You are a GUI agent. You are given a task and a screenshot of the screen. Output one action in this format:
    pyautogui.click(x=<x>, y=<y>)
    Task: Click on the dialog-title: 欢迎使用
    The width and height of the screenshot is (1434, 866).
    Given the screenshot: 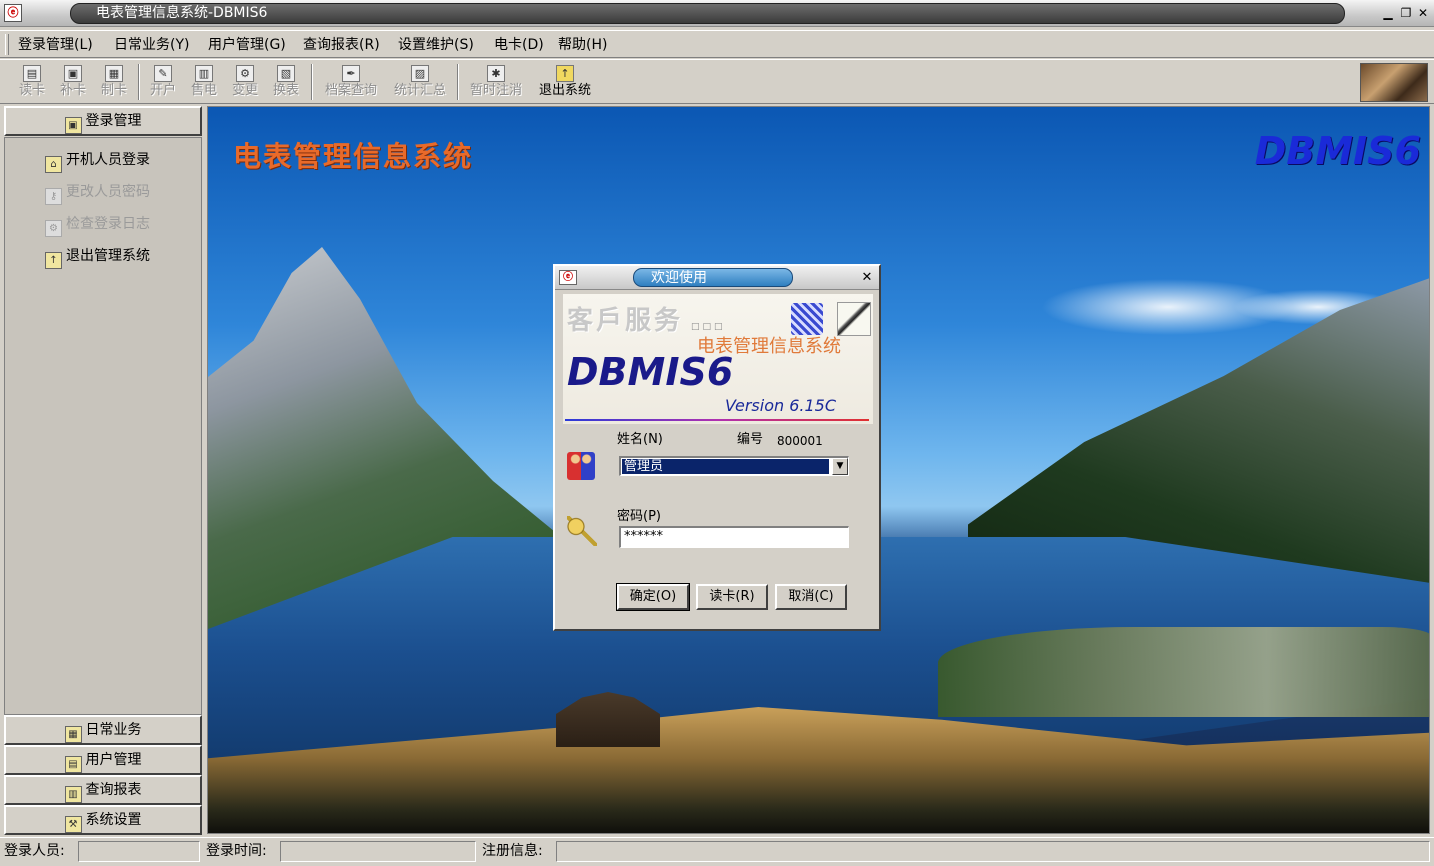 What is the action you would take?
    pyautogui.click(x=679, y=278)
    